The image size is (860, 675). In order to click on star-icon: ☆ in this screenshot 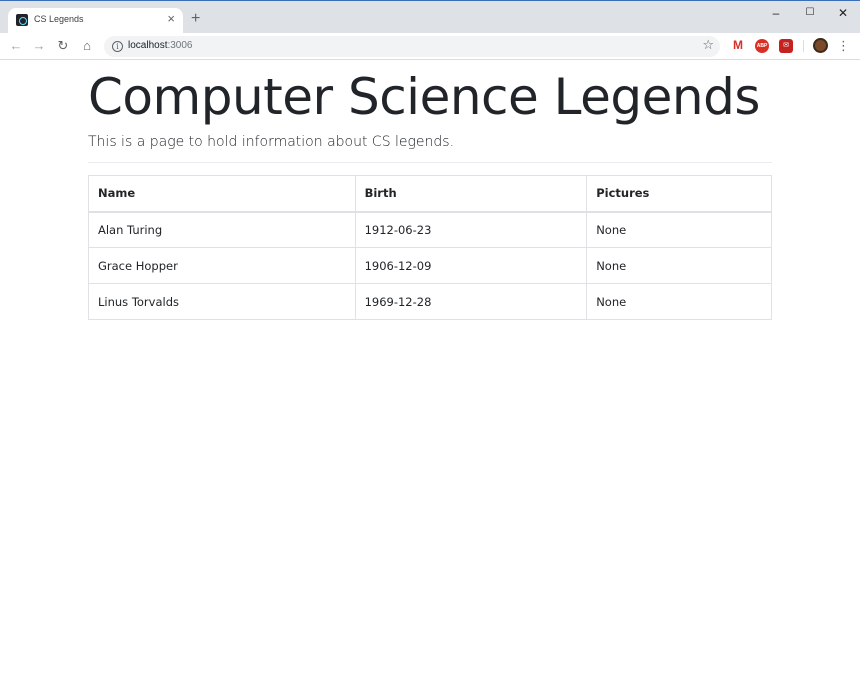, I will do `click(708, 45)`.